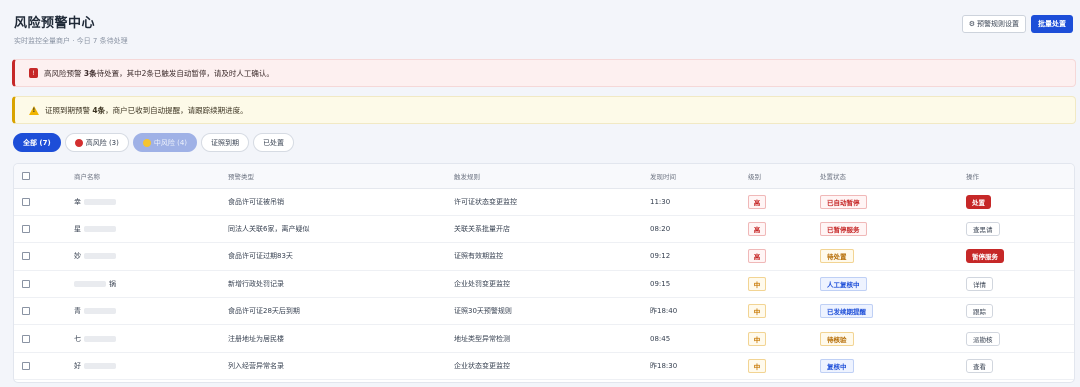 This screenshot has width=1080, height=387. I want to click on filter-license-expiry: 证照到期, so click(225, 142).